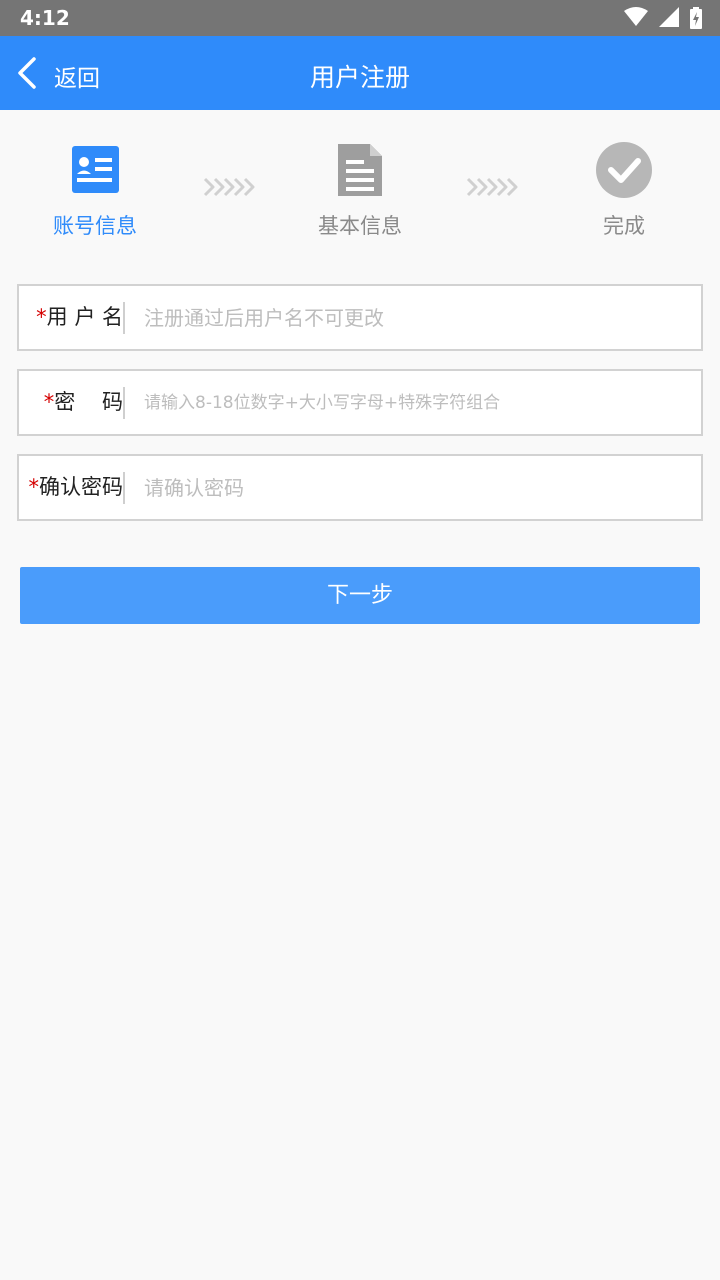  I want to click on page-title: 用户注册, so click(359, 77).